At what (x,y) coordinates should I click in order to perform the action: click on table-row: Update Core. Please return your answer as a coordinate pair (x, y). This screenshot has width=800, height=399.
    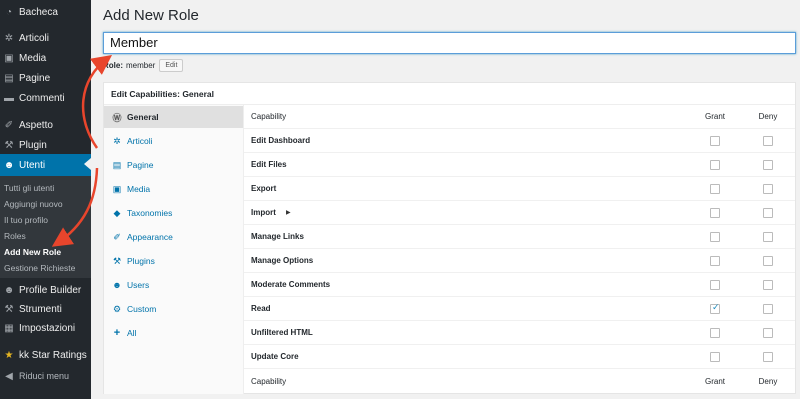
    Looking at the image, I should click on (519, 357).